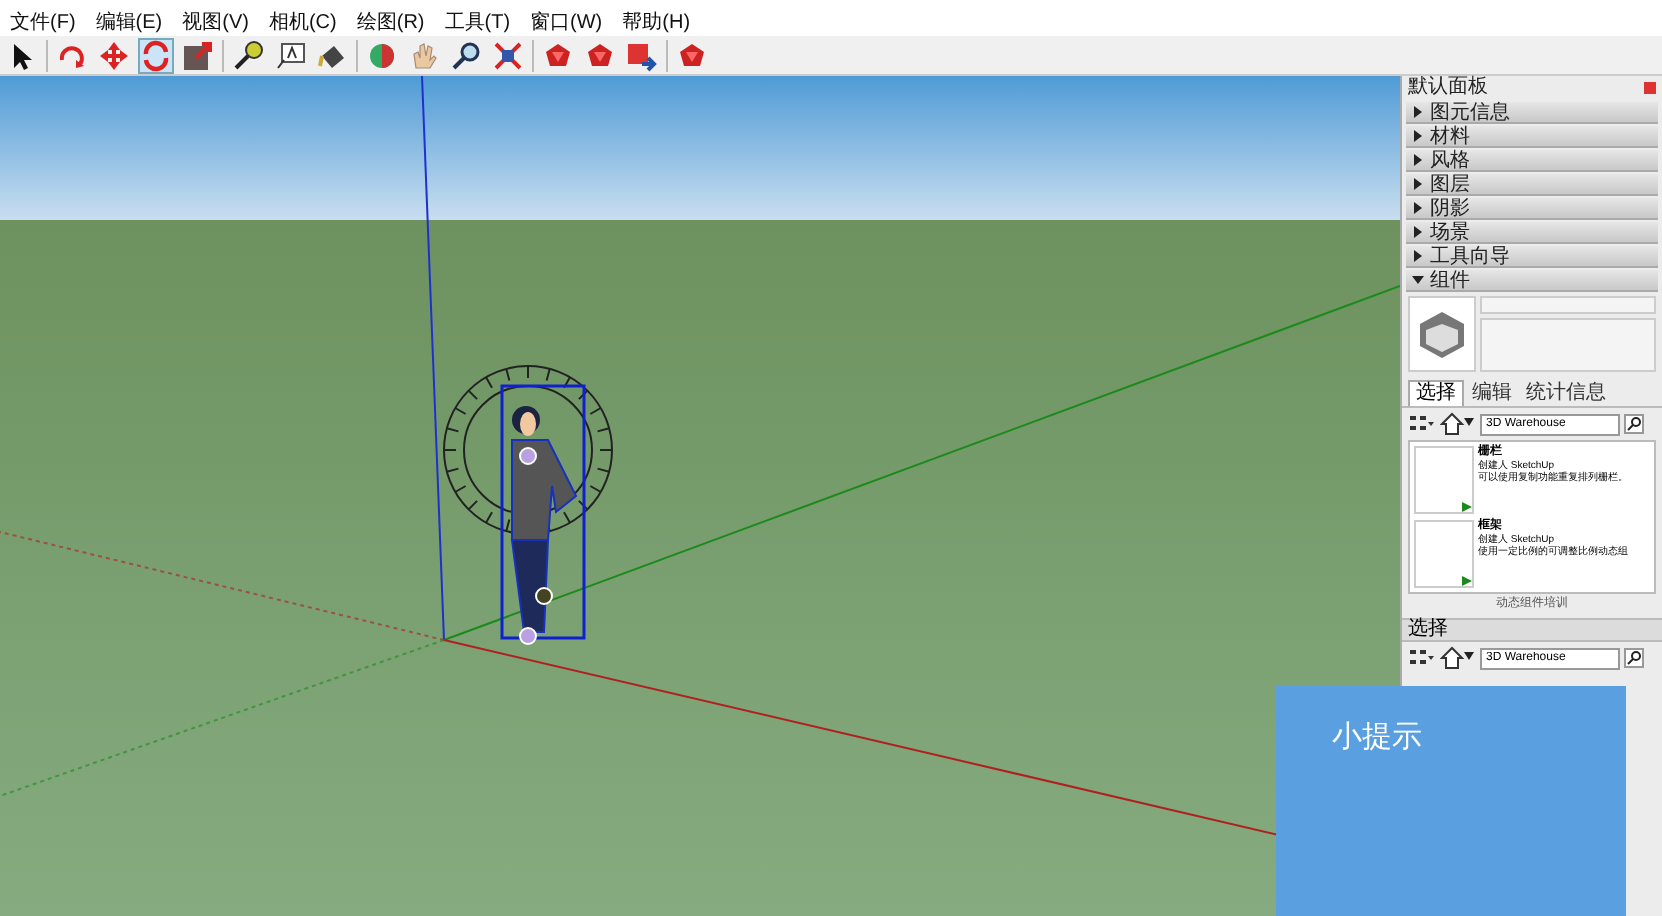 The image size is (1662, 916). What do you see at coordinates (1448, 88) in the screenshot?
I see `panel-title: 默认面板` at bounding box center [1448, 88].